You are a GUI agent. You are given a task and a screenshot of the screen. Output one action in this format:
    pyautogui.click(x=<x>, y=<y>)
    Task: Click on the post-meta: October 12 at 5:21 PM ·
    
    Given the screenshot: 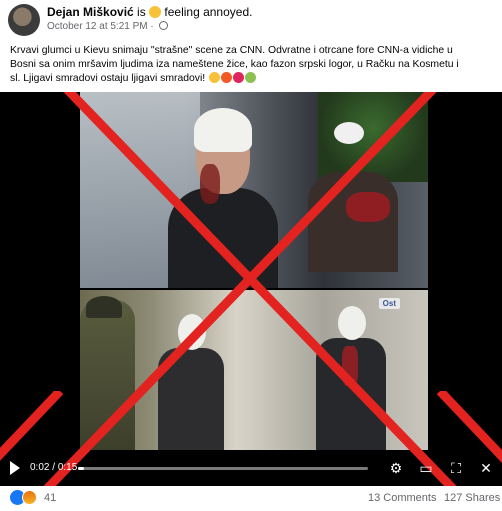 What is the action you would take?
    pyautogui.click(x=107, y=26)
    